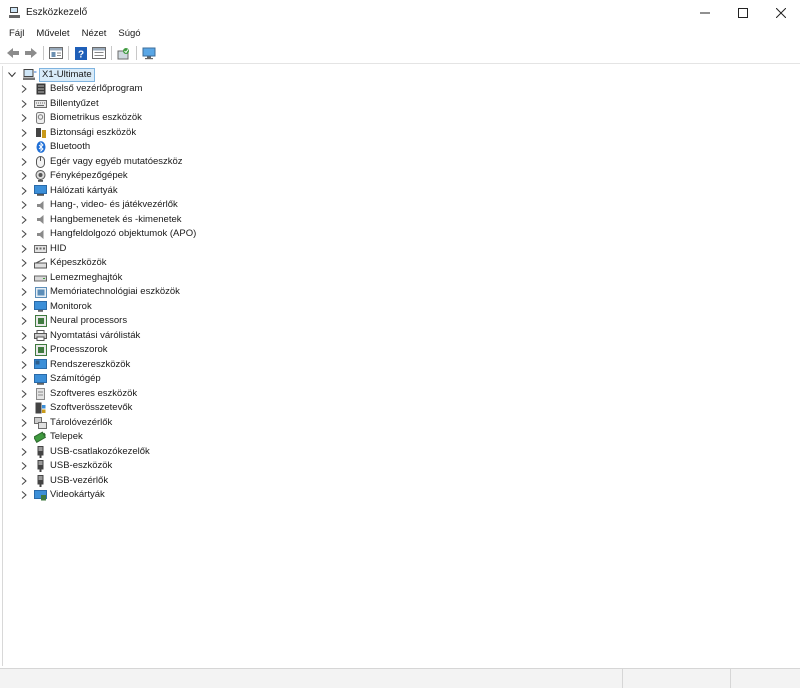 The image size is (800, 688). What do you see at coordinates (107, 263) in the screenshot?
I see `tree-category-row: Képeszközök` at bounding box center [107, 263].